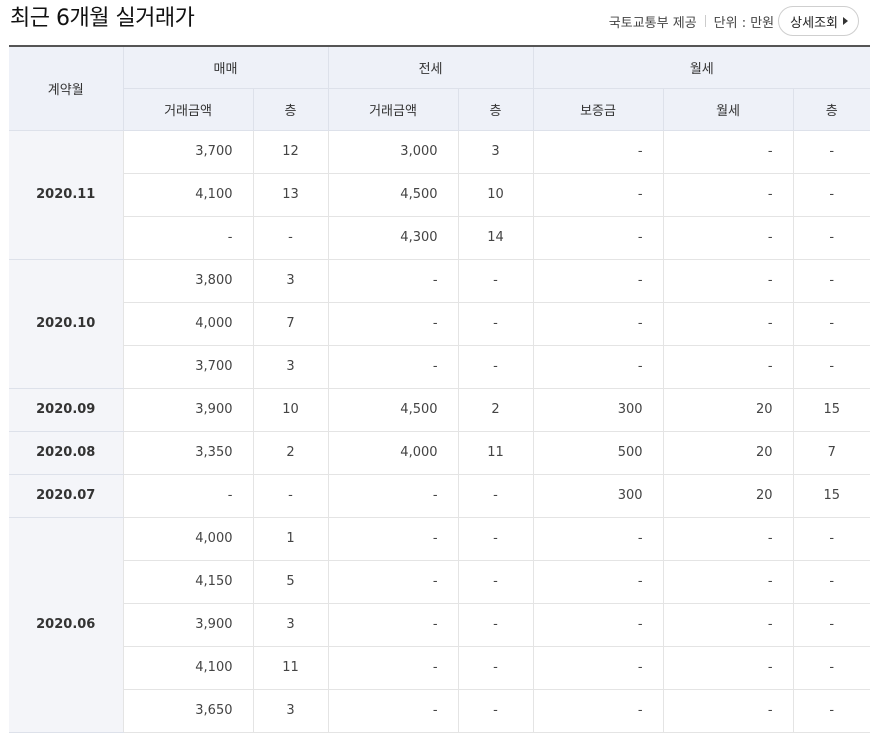 Image resolution: width=873 pixels, height=742 pixels. Describe the element at coordinates (495, 152) in the screenshot. I see `jeonse-floor-cell: 3` at that location.